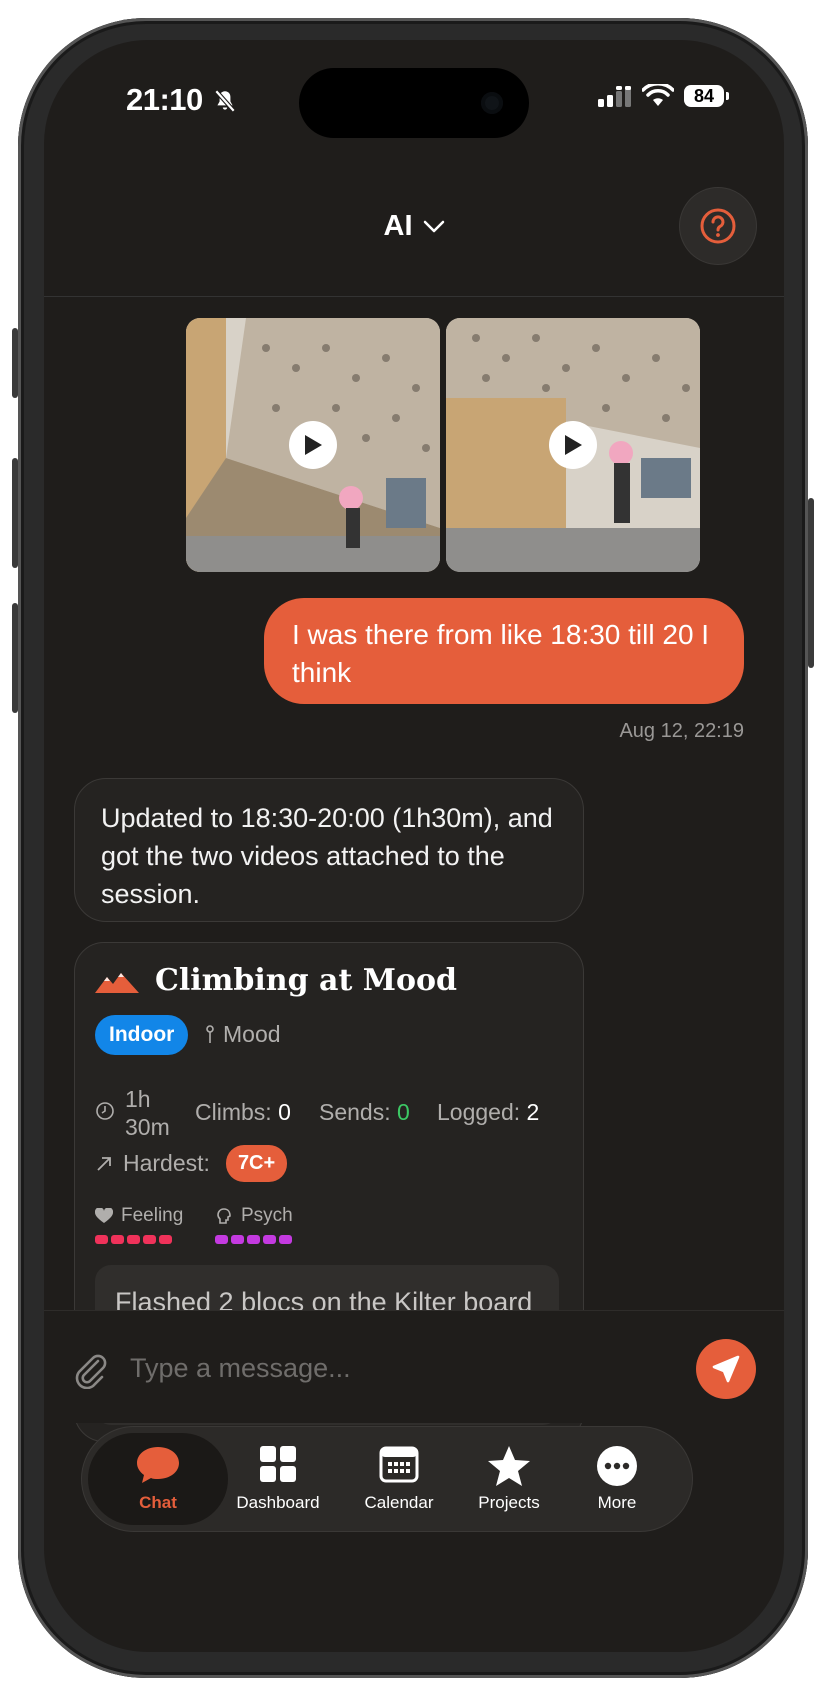  I want to click on chat-bubble-icon, so click(158, 1465).